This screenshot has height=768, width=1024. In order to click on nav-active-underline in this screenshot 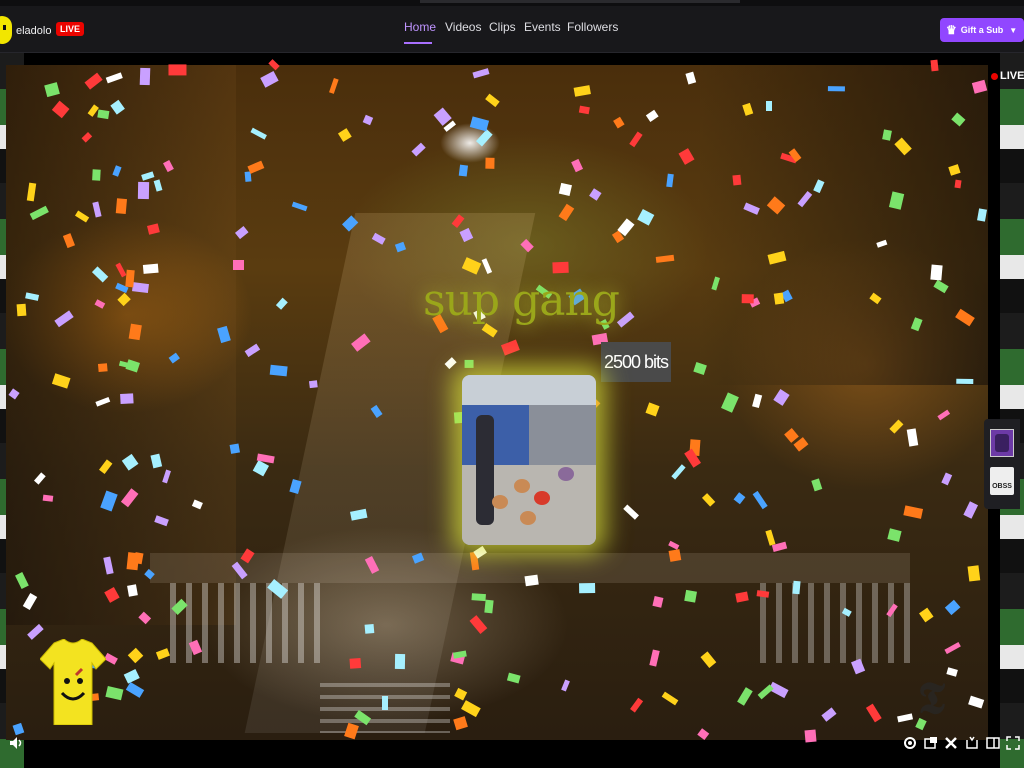, I will do `click(418, 43)`.